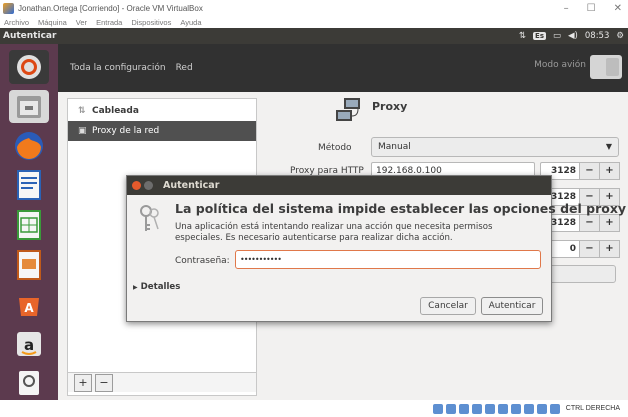  Describe the element at coordinates (566, 8) in the screenshot. I see `minimize-icon: –` at that location.